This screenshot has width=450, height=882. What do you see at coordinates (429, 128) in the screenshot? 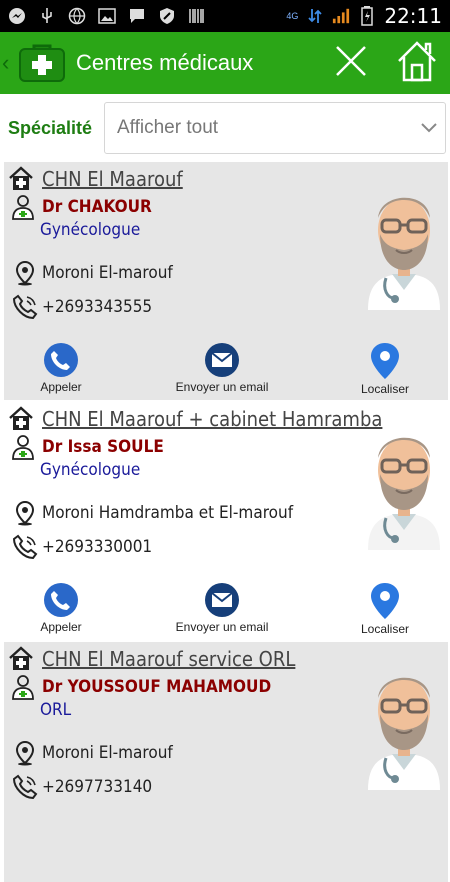
I see `chevron-down-icon` at bounding box center [429, 128].